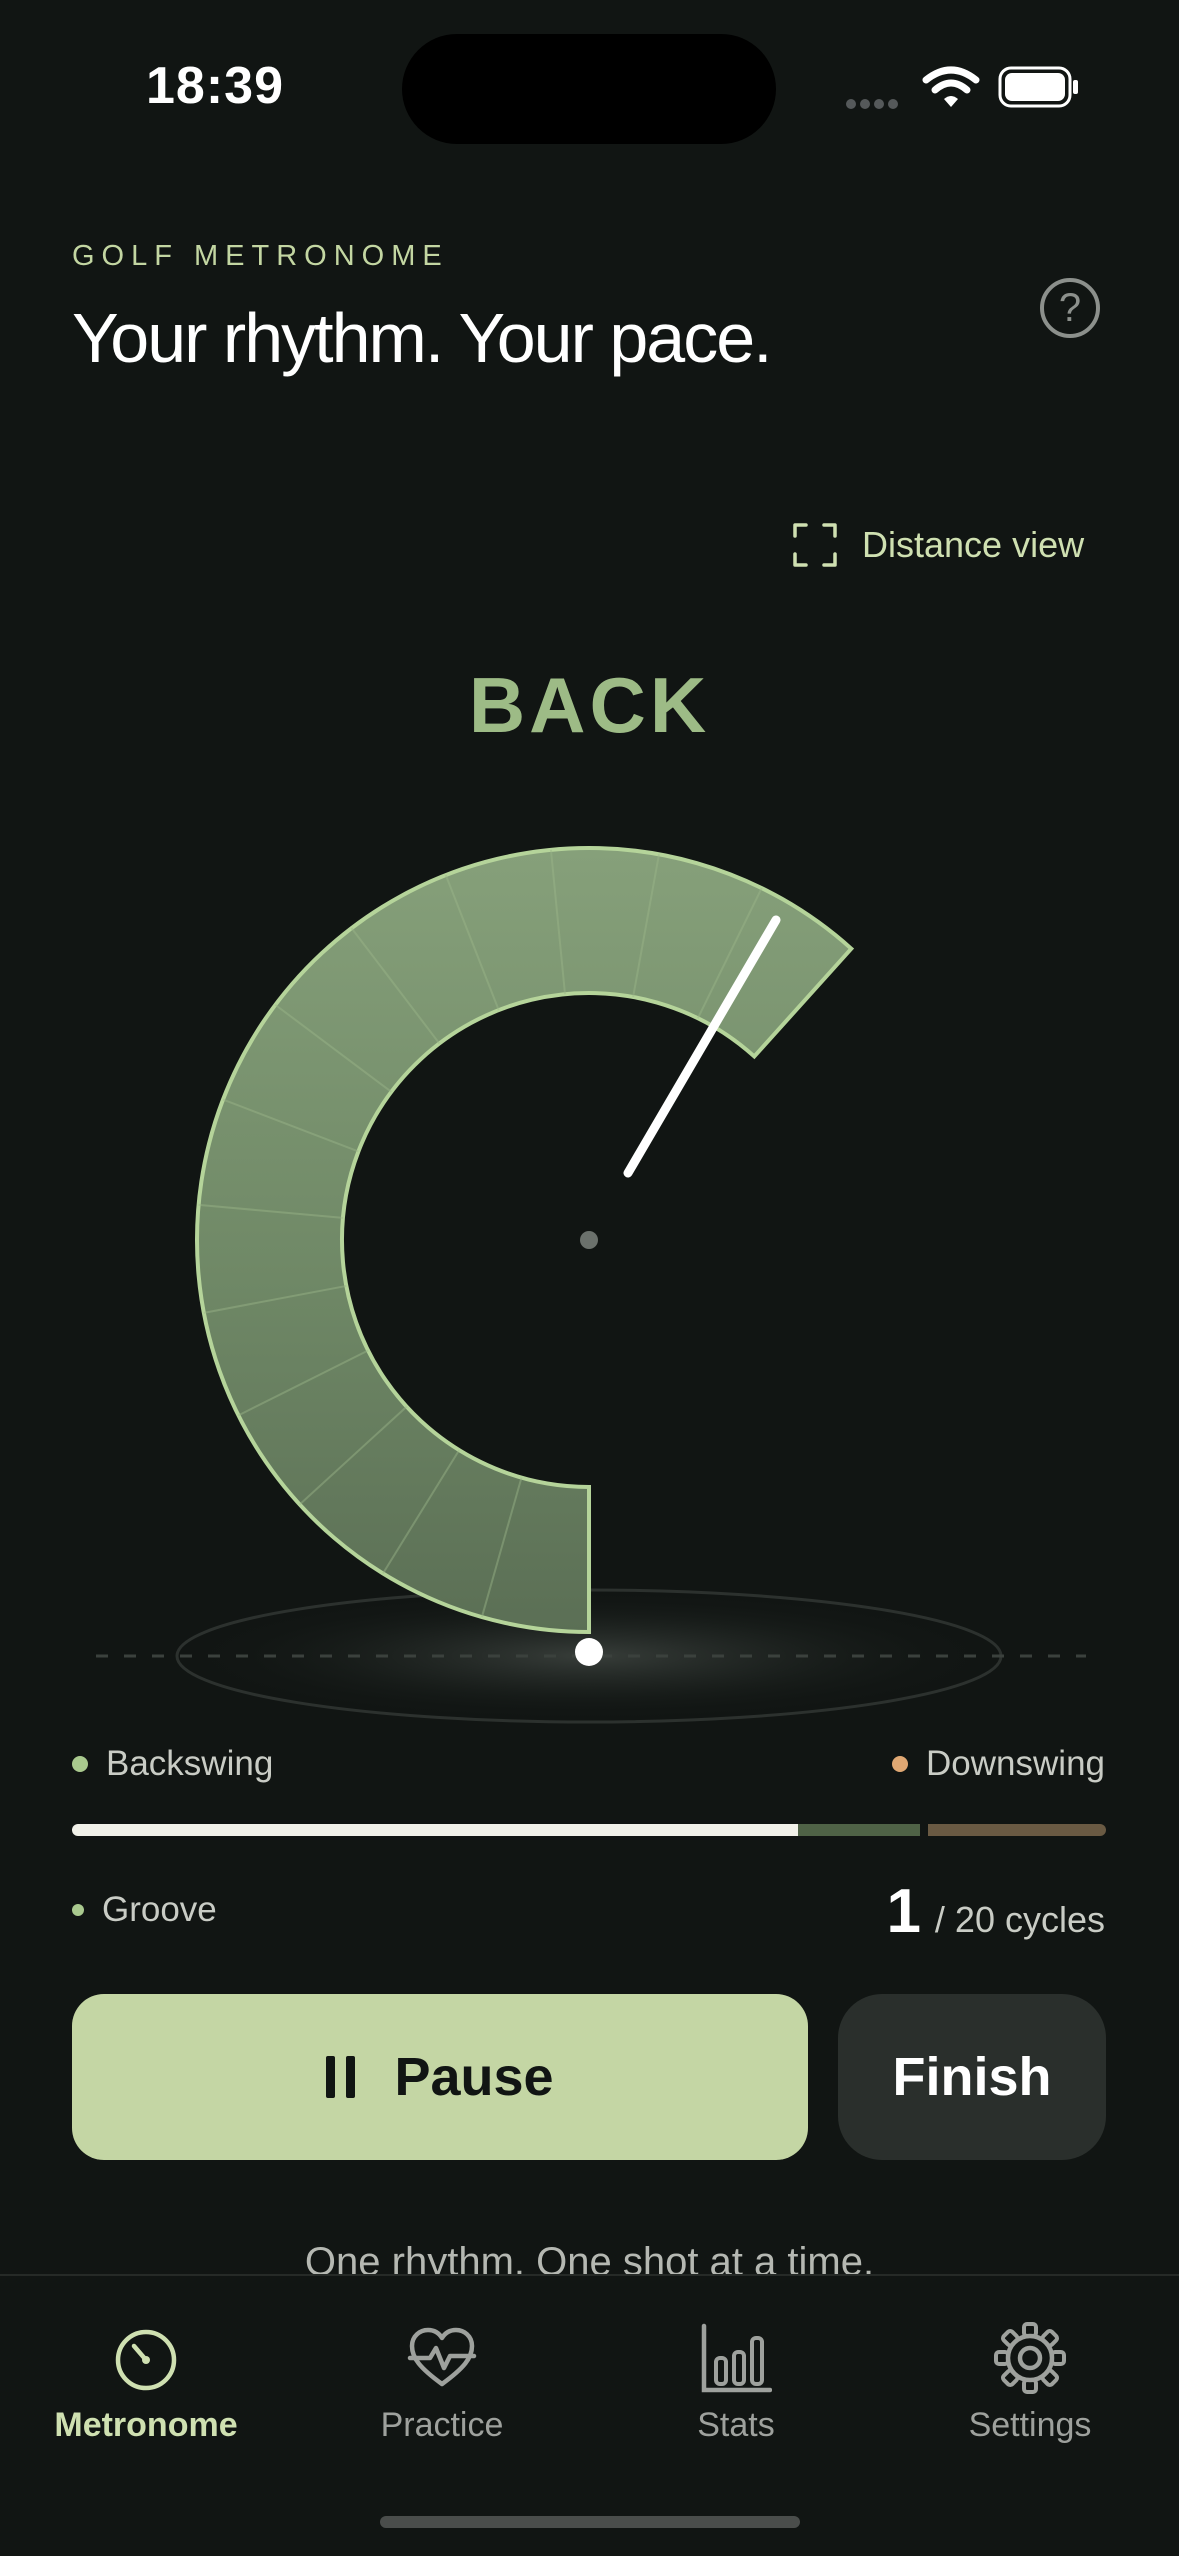 The height and width of the screenshot is (2556, 1179). What do you see at coordinates (146, 2360) in the screenshot?
I see `metronome-icon` at bounding box center [146, 2360].